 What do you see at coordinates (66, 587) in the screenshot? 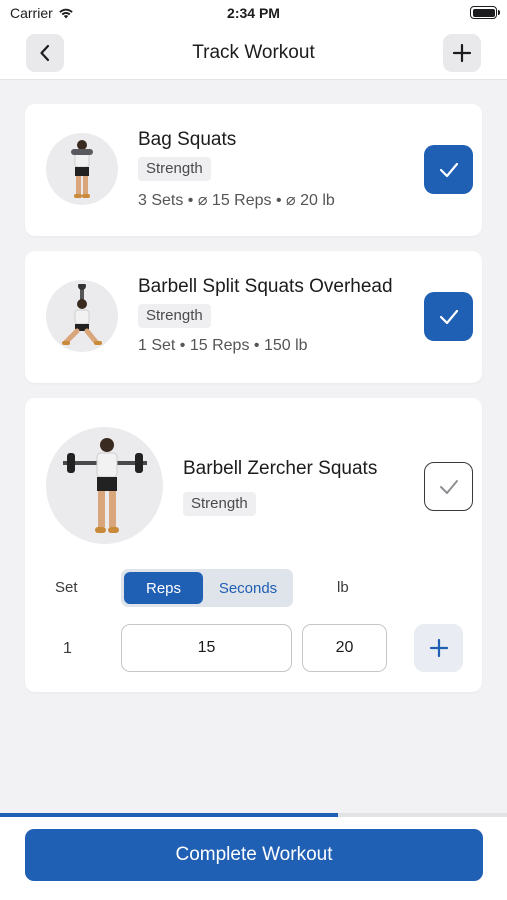
I see `set-column-header: Set` at bounding box center [66, 587].